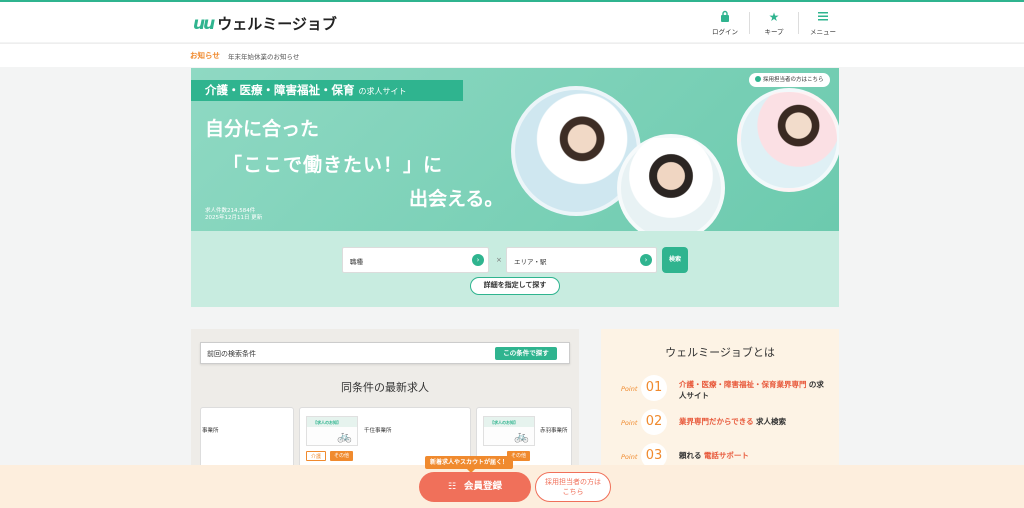 Image resolution: width=1024 pixels, height=508 pixels. What do you see at coordinates (823, 17) in the screenshot?
I see `hamburger-icon` at bounding box center [823, 17].